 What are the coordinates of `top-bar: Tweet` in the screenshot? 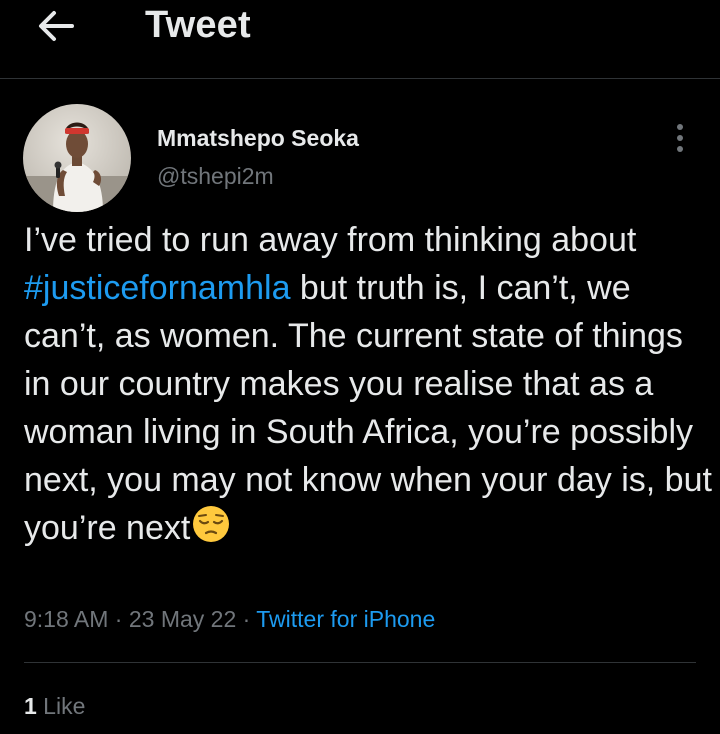 It's located at (360, 39).